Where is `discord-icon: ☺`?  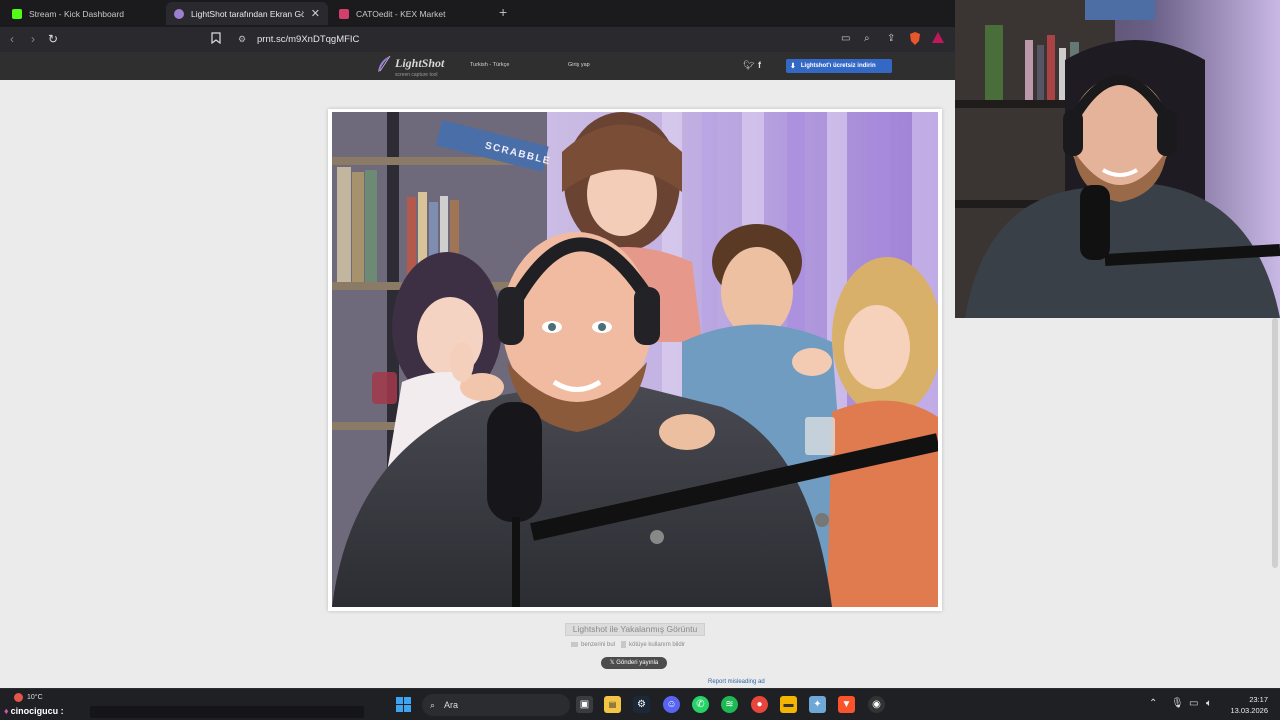 discord-icon: ☺ is located at coordinates (671, 704).